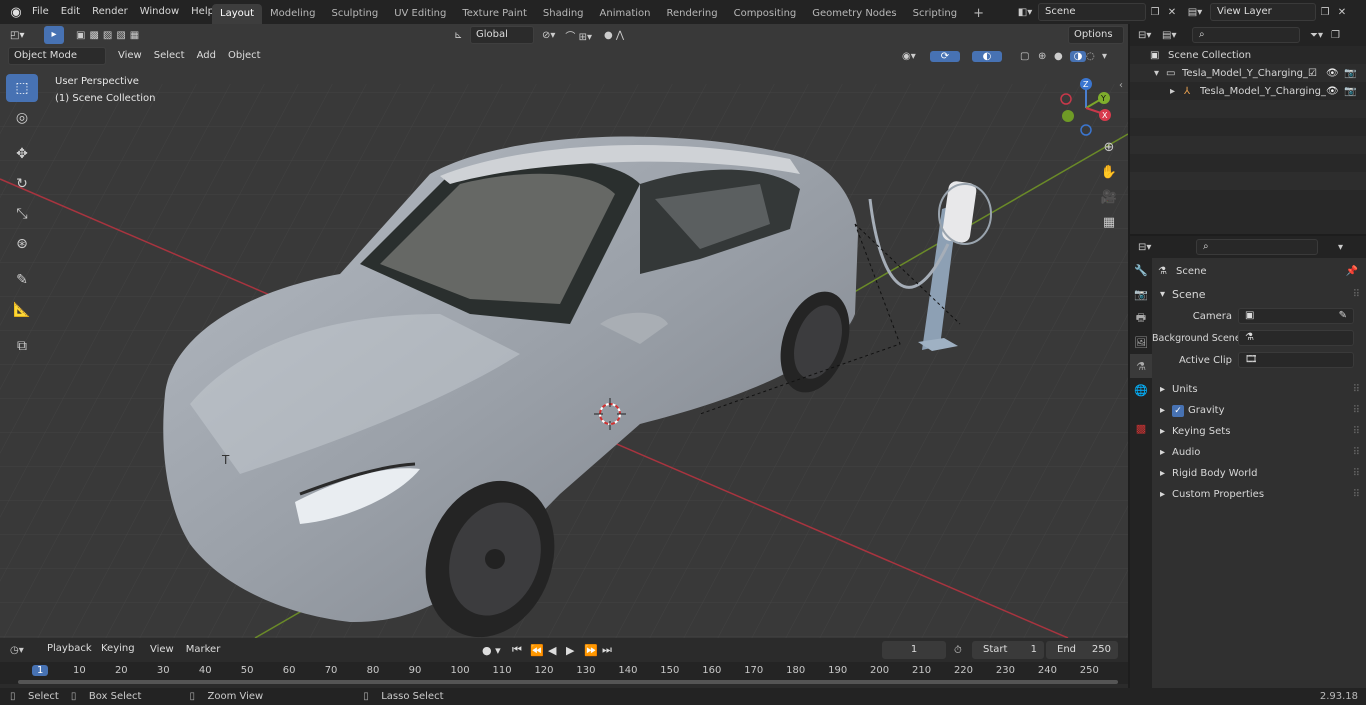 Image resolution: width=1366 pixels, height=705 pixels. I want to click on menu-edit: Edit, so click(70, 12).